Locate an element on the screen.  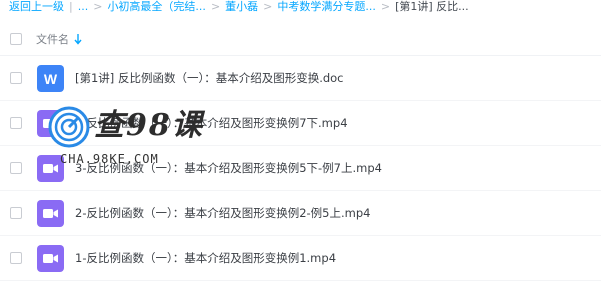
file-name: 4-反比例函数（一）：基本介绍及图形变换例7下.mp4 is located at coordinates (211, 123).